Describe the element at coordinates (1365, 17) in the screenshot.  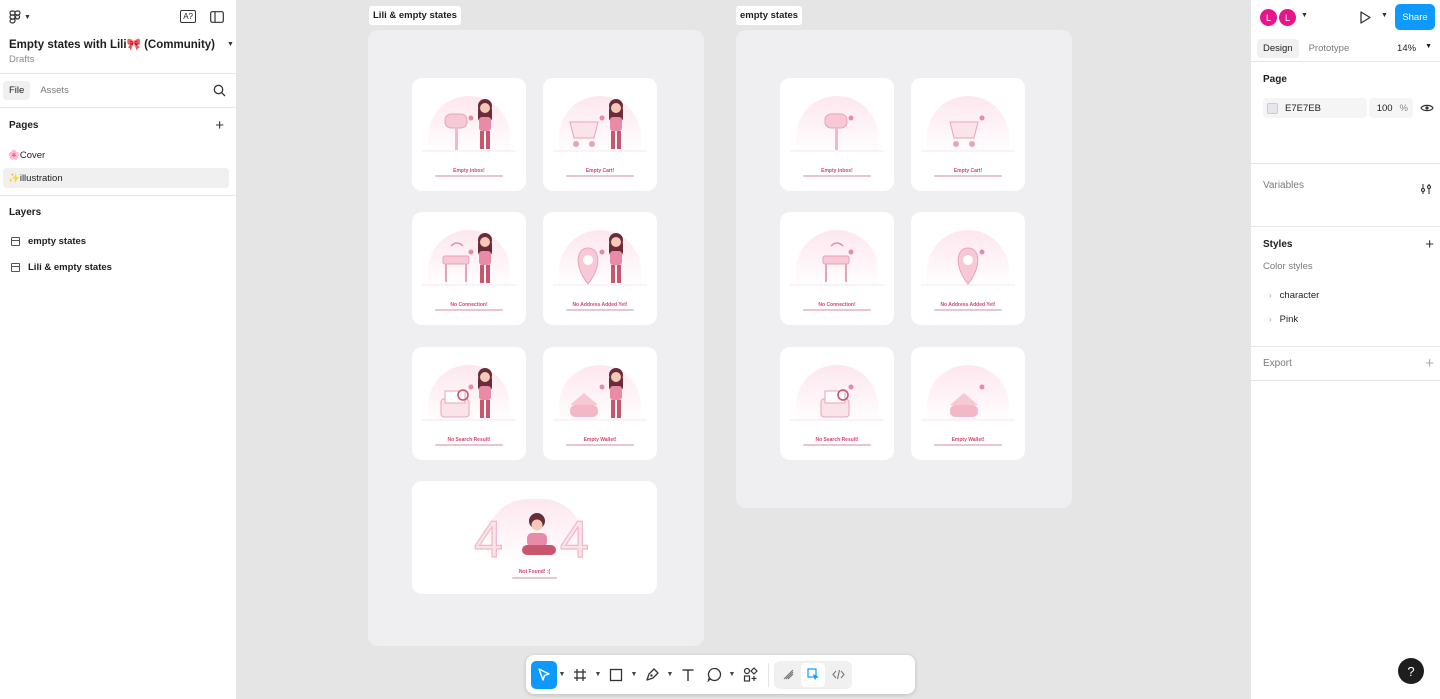
I see `present-play-icon` at that location.